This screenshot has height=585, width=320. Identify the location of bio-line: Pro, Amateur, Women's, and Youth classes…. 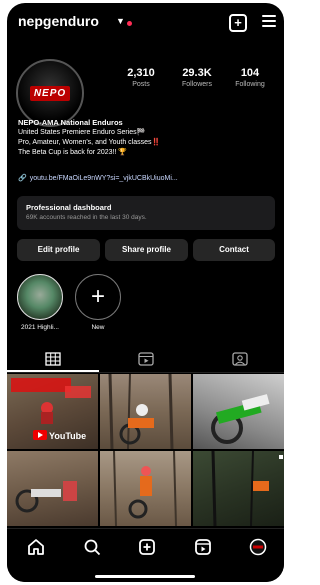
(89, 142).